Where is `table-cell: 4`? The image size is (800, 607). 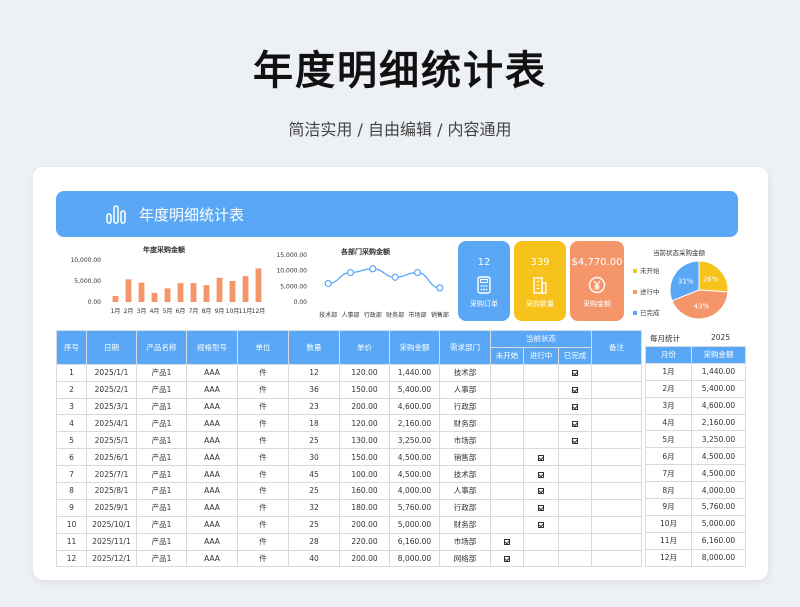
table-cell: 4 is located at coordinates (71, 423).